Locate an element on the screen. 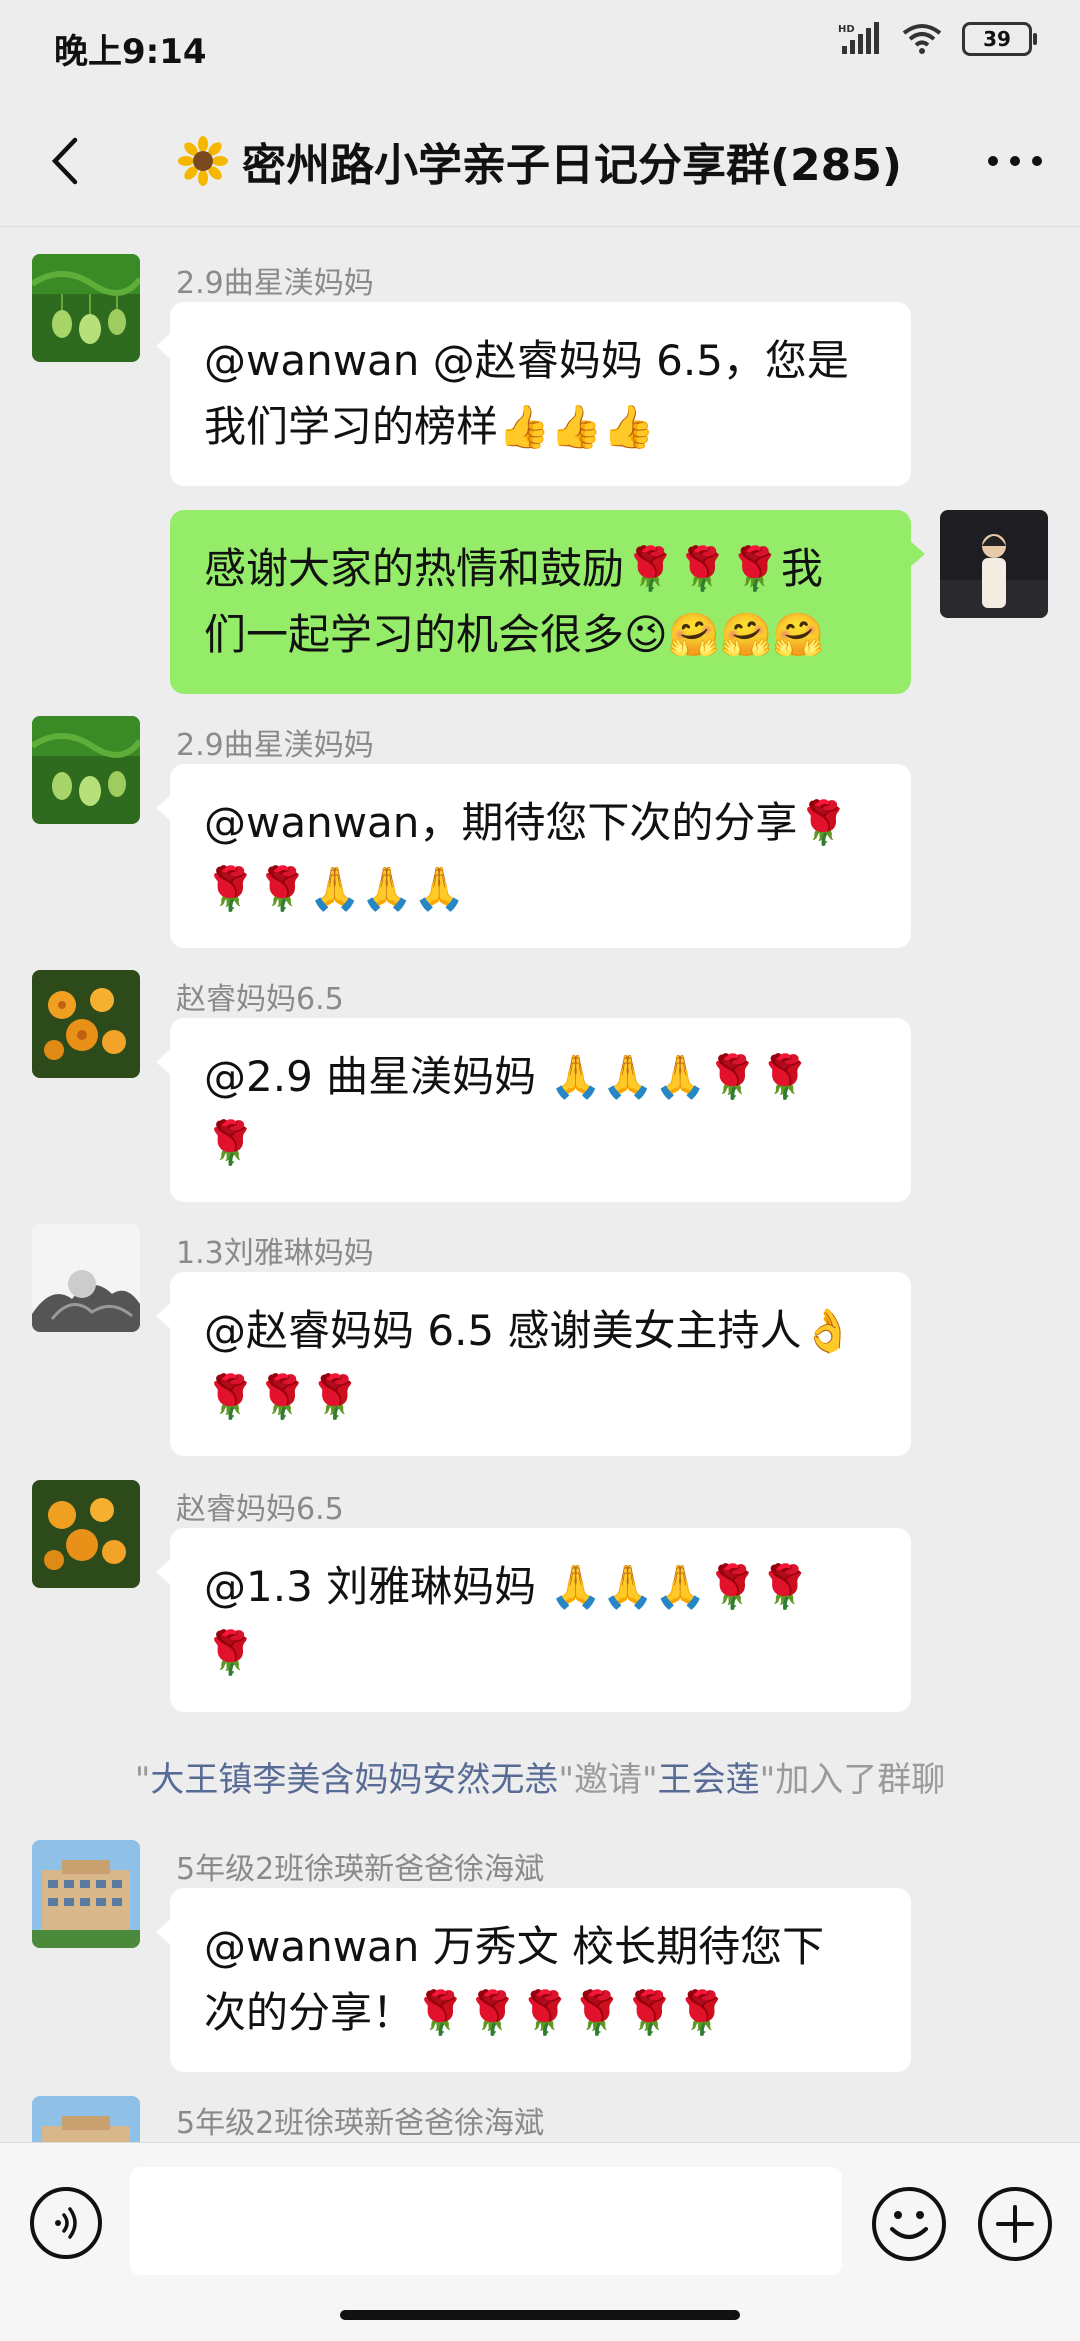  message-bubble: @wanwan @赵睿妈妈 6.5，您是 我们学习的榜样👍👍👍 is located at coordinates (533, 394).